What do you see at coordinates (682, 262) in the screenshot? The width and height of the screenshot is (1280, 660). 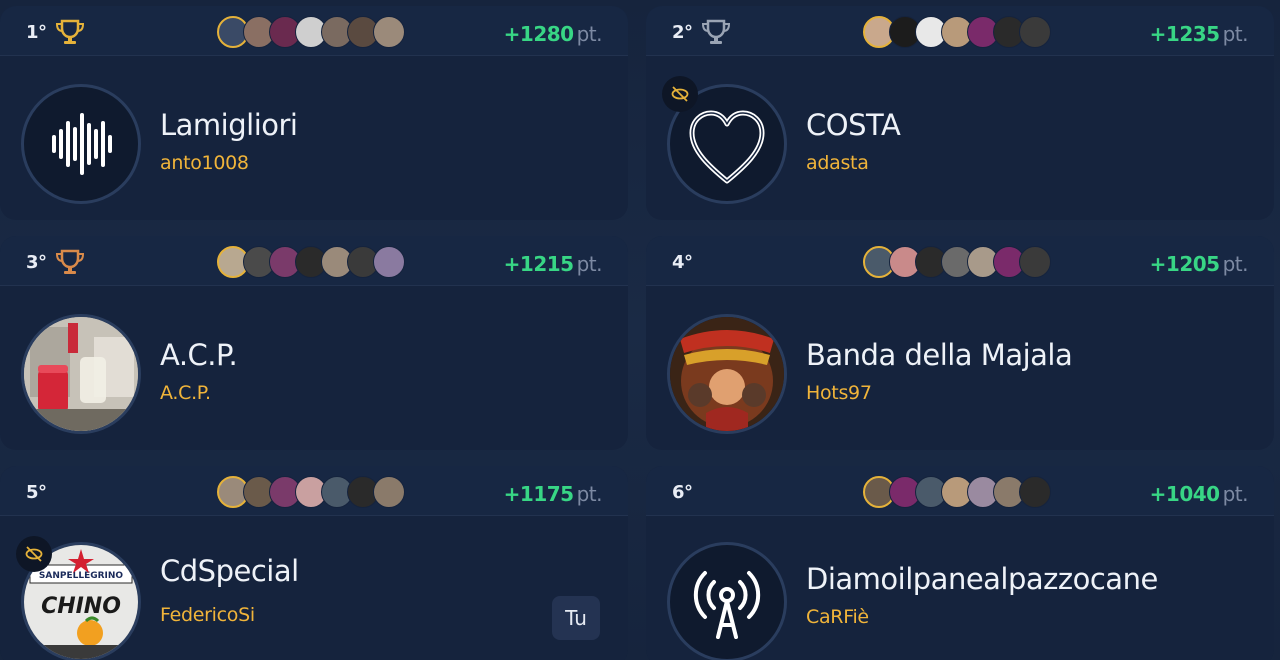 I see `rank-label: 4°` at bounding box center [682, 262].